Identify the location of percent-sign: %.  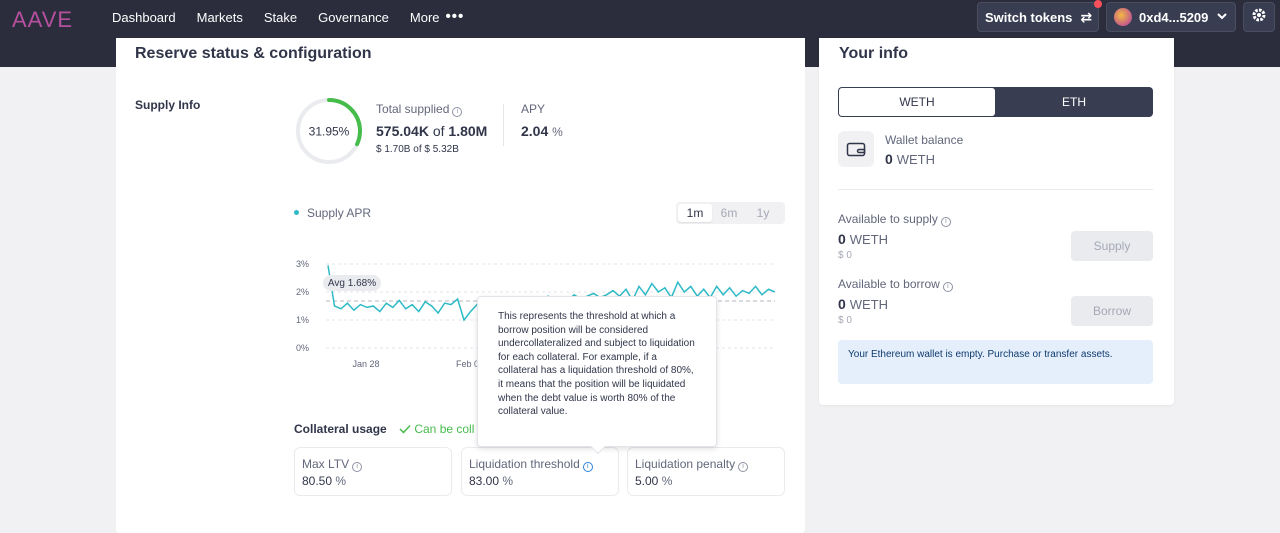
(667, 481).